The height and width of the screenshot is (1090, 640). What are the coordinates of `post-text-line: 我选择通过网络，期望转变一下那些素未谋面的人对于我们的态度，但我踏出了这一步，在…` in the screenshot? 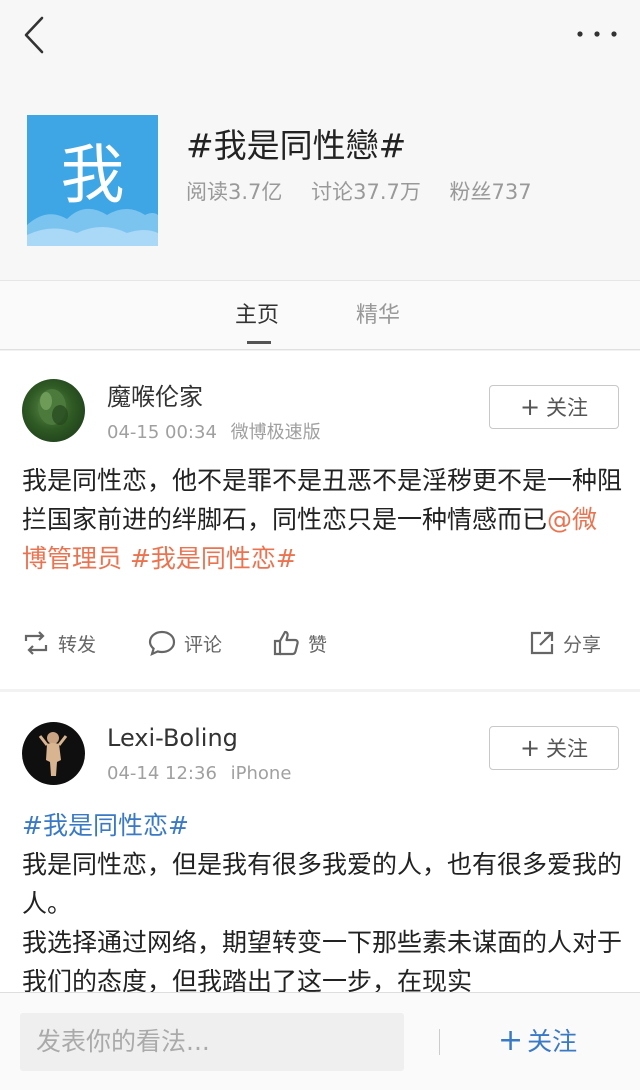 It's located at (322, 960).